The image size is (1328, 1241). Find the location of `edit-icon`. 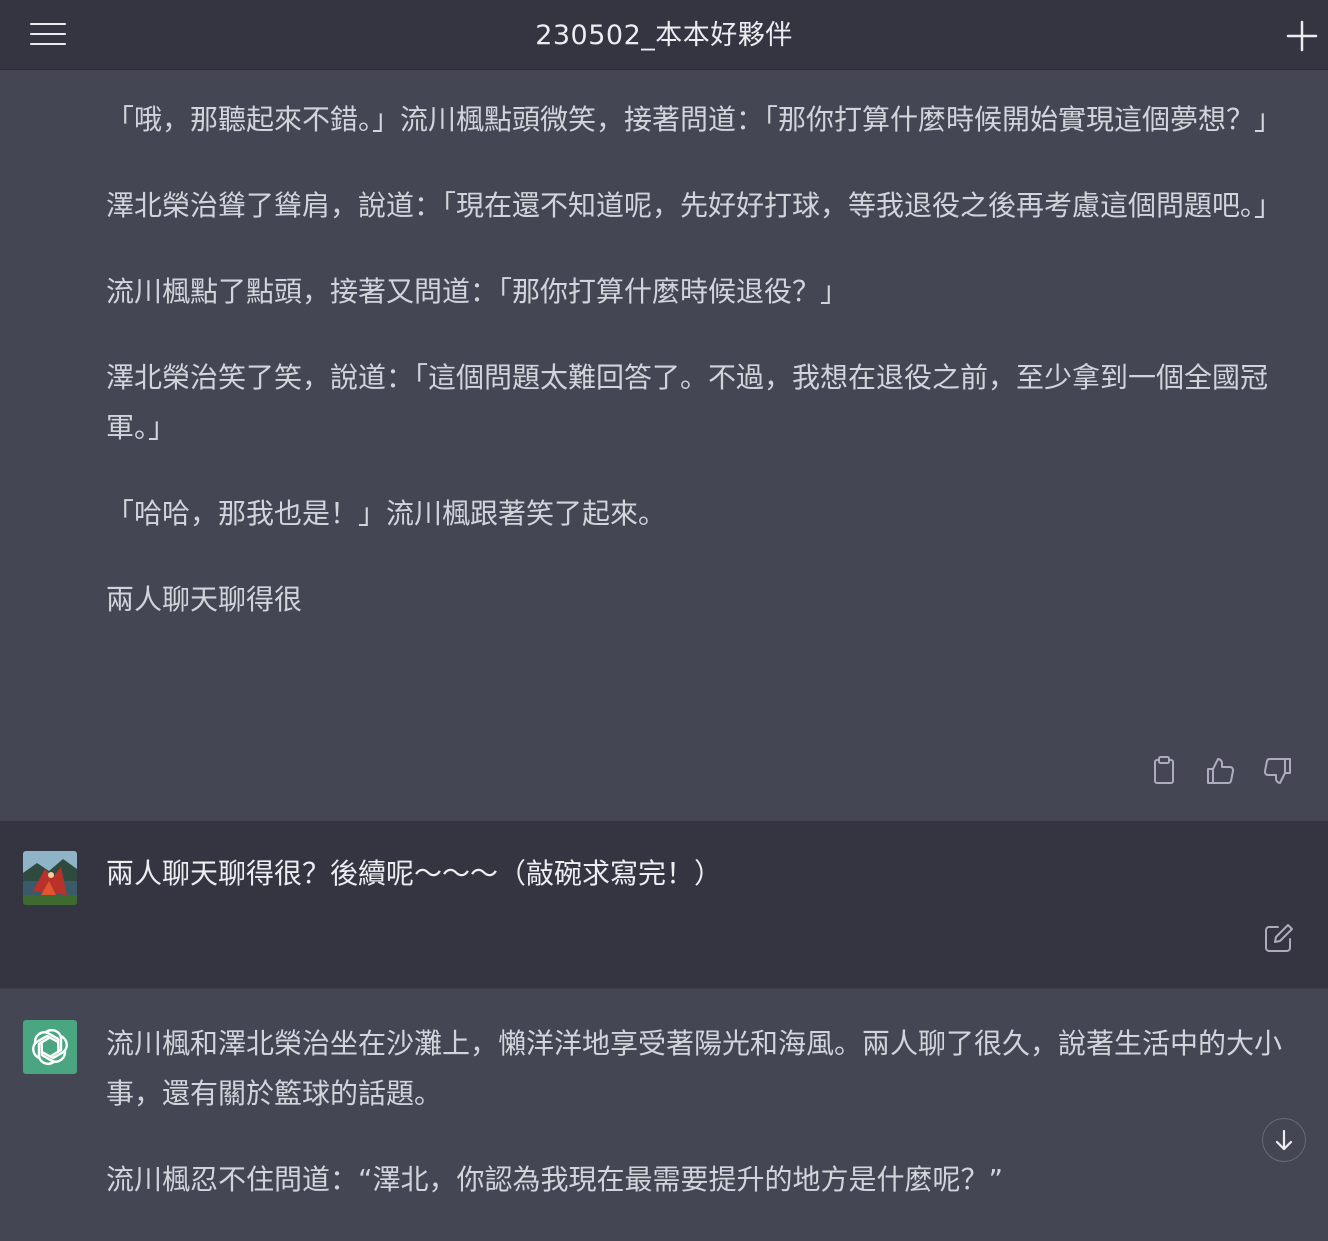

edit-icon is located at coordinates (1279, 938).